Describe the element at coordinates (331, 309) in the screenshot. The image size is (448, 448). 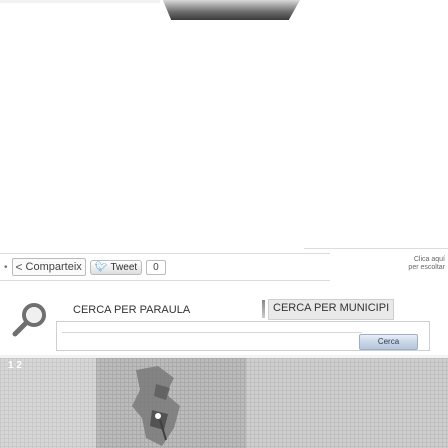
I see `tab-search-municipi: CERCA PER MUNICIPI` at that location.